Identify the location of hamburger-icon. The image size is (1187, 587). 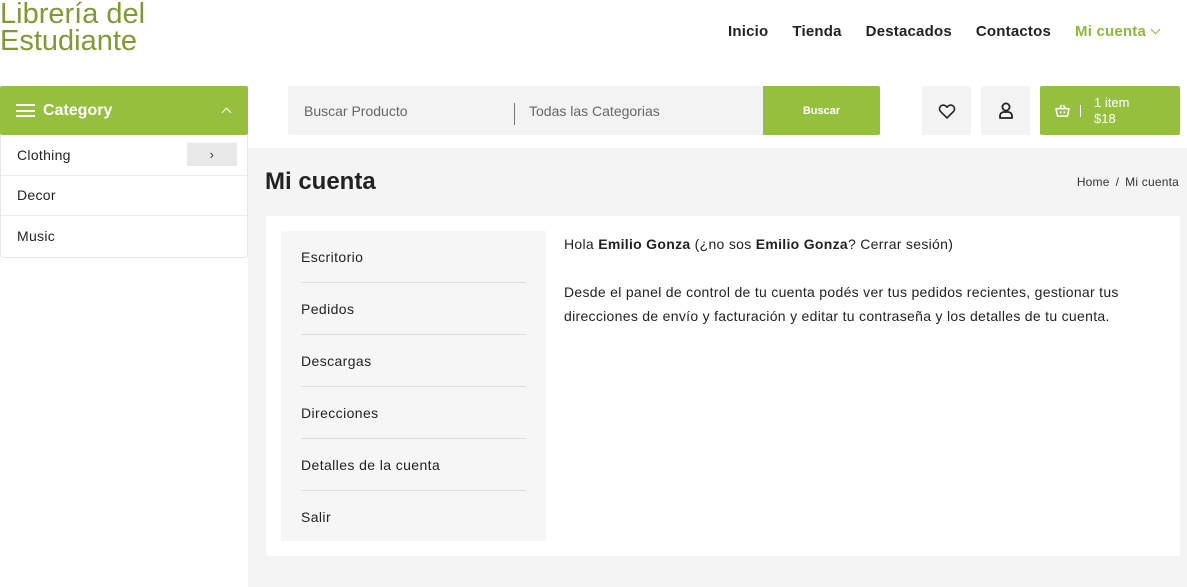
(25, 110).